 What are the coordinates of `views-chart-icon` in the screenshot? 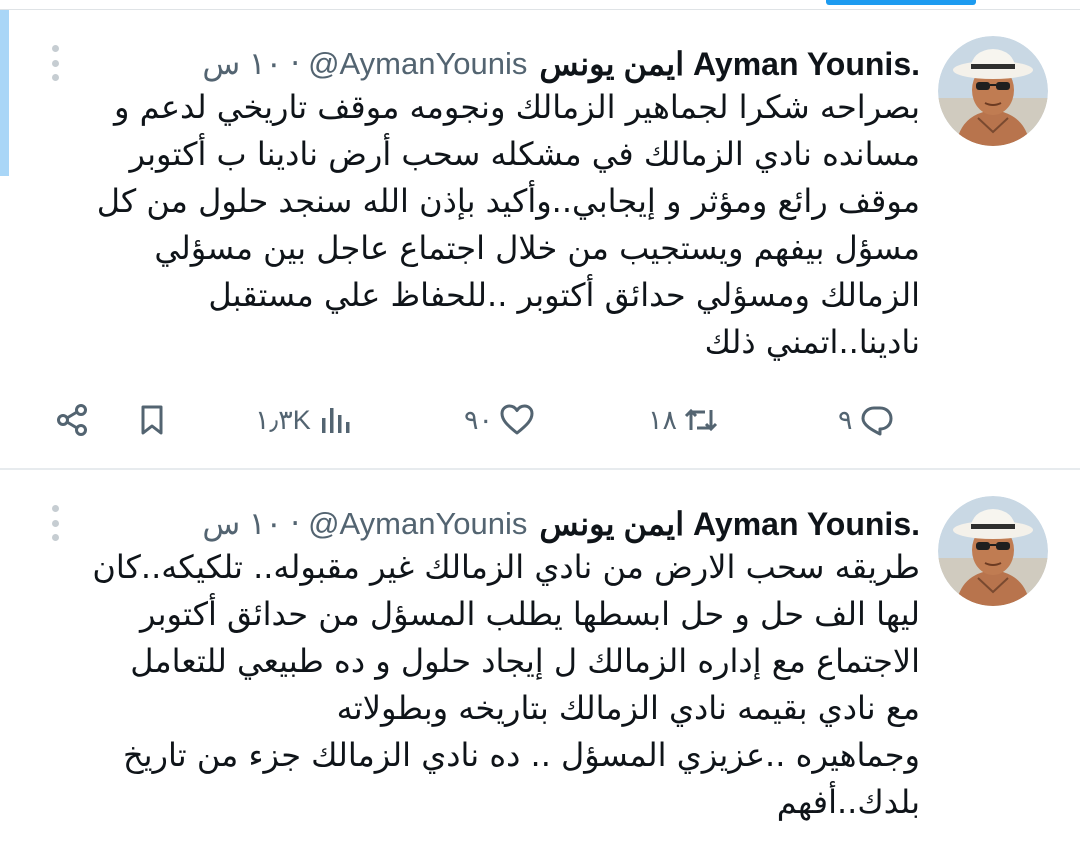 It's located at (335, 420).